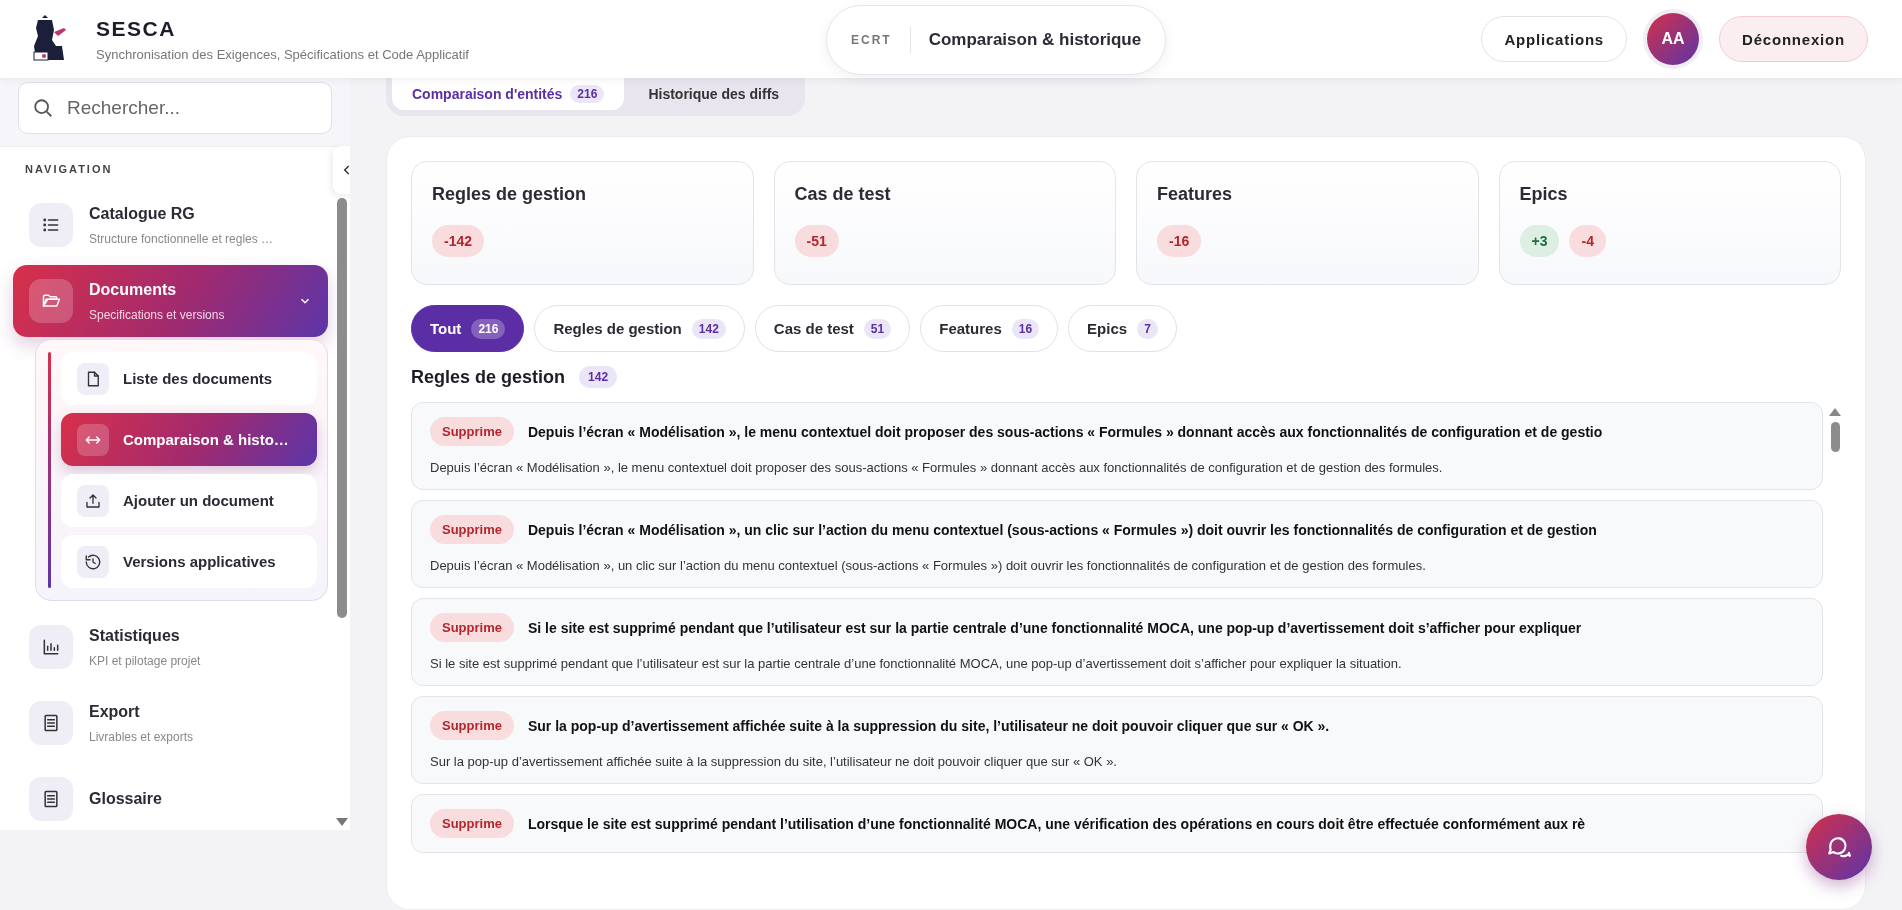 Image resolution: width=1902 pixels, height=910 pixels. Describe the element at coordinates (69, 169) in the screenshot. I see `nav-heading: NAVIGATION` at that location.